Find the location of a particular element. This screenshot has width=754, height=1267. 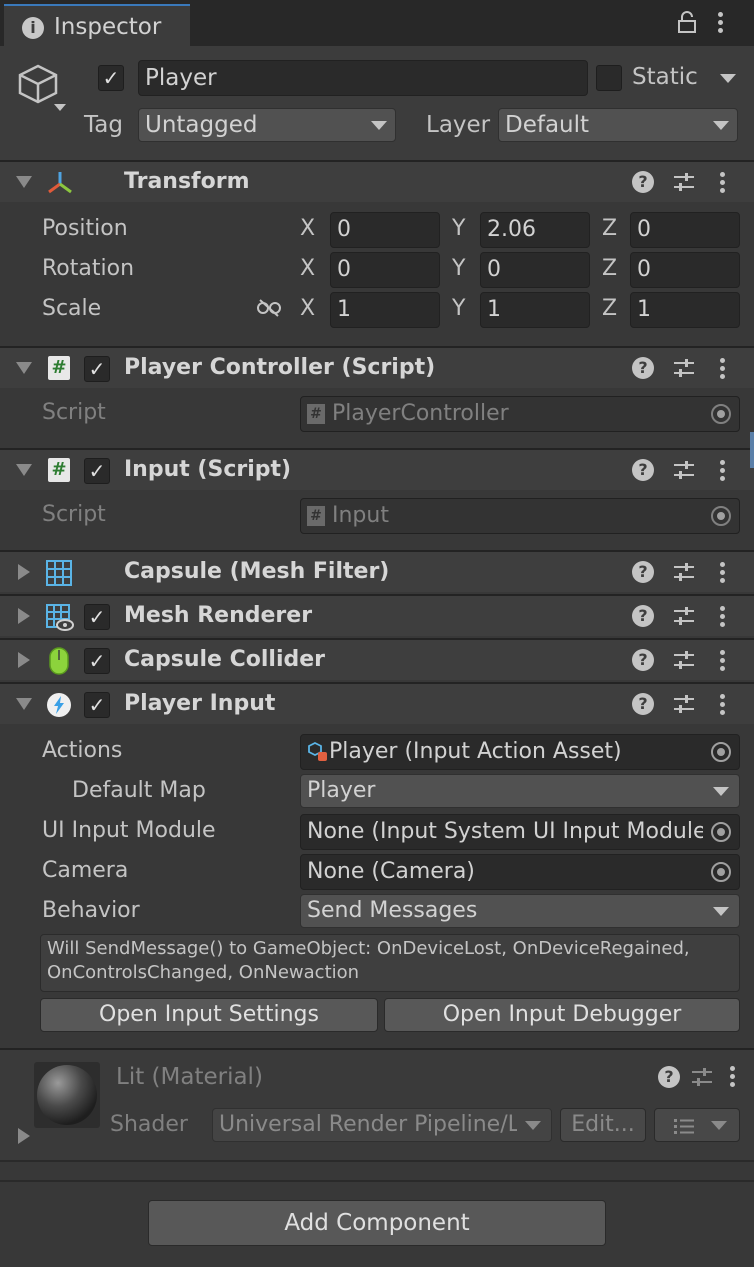

tag-dropdown: Untagged is located at coordinates (267, 125).